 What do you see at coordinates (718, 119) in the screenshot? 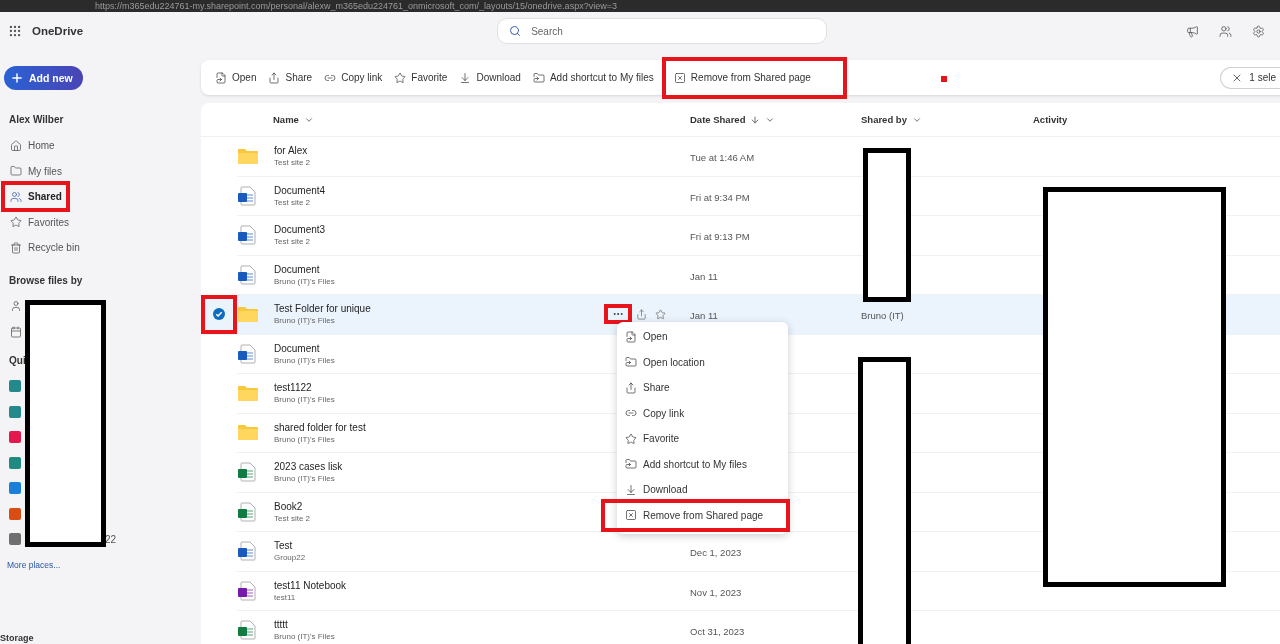
I see `column-header: Date Shared` at bounding box center [718, 119].